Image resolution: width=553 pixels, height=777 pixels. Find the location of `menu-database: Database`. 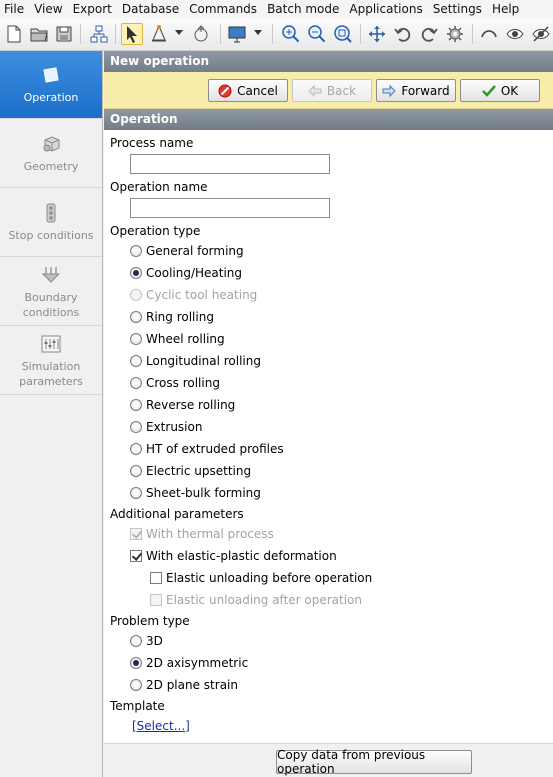

menu-database: Database is located at coordinates (150, 9).